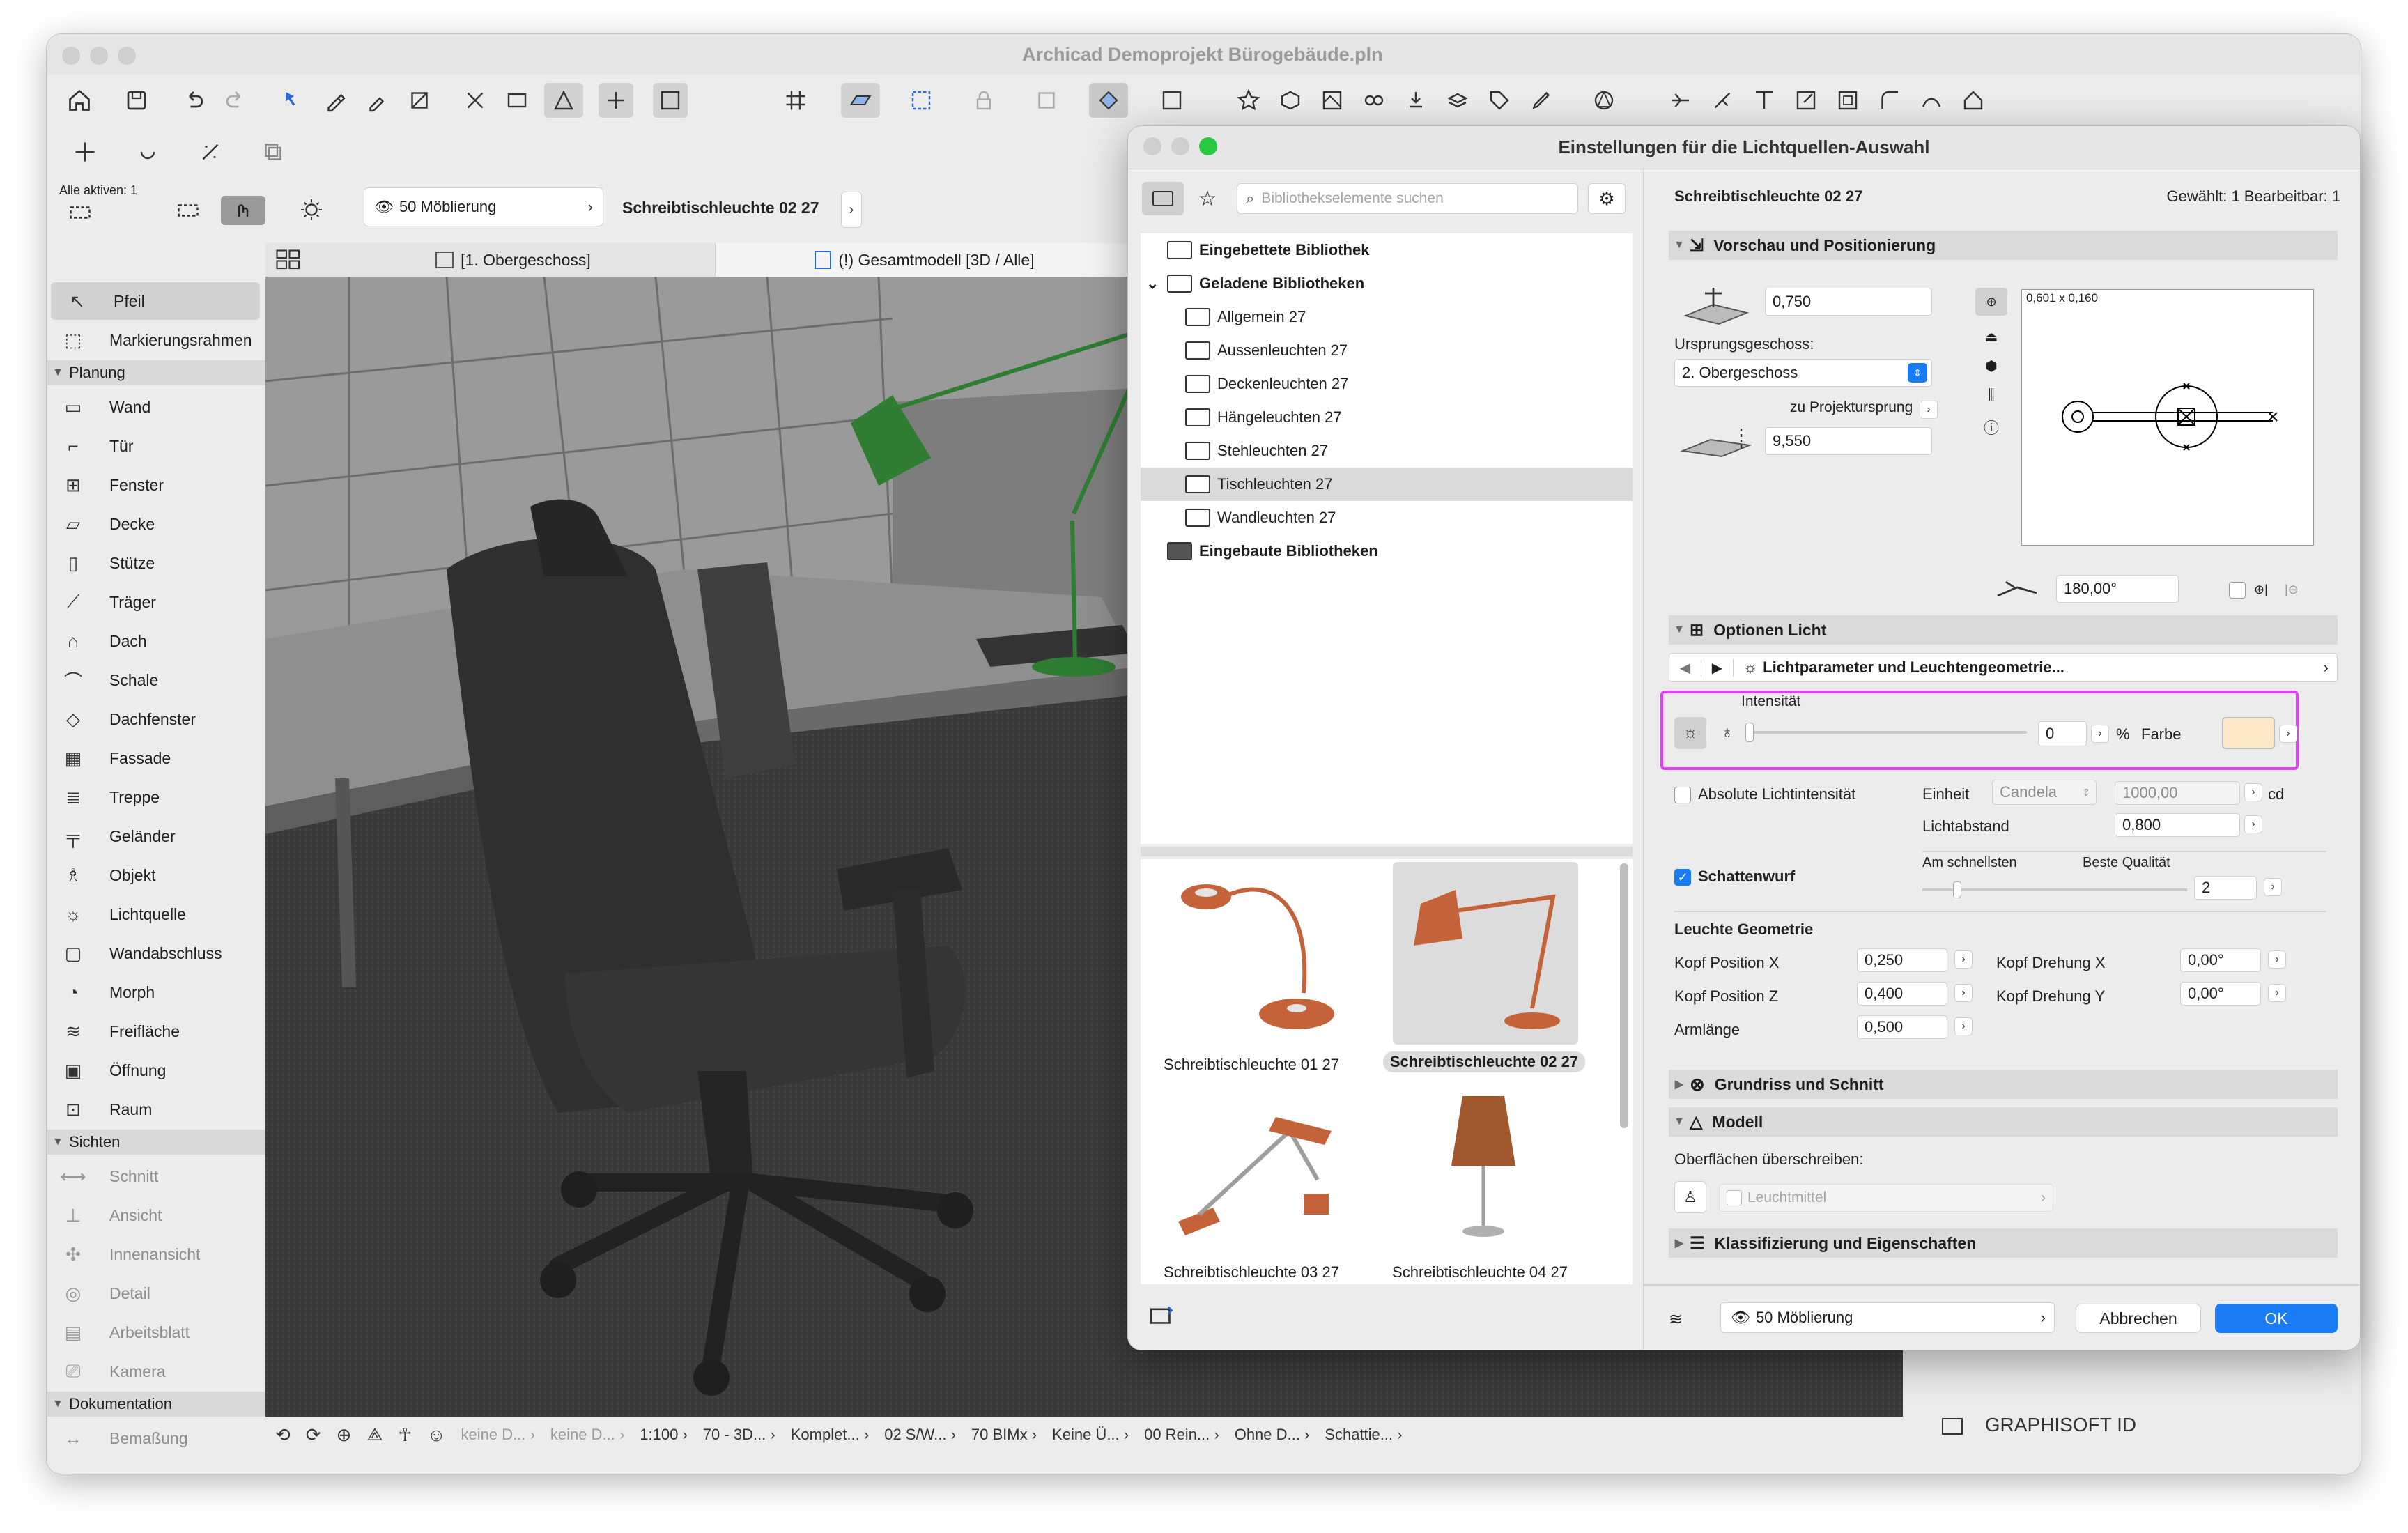 The image size is (2408, 1533). I want to click on floorplan-section-header: ▶ ⊗ Grundriss und Schnitt, so click(2004, 1084).